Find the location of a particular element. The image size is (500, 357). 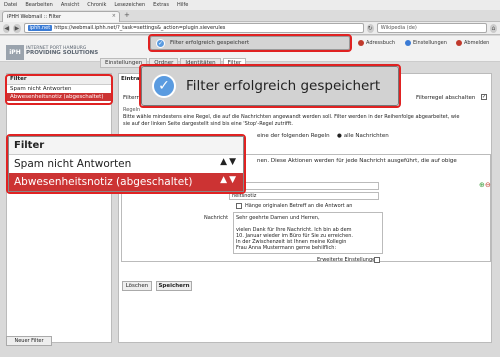

notification-zoom: ✓ Filter erfolgreich gespeichert is located at coordinates (270, 86).